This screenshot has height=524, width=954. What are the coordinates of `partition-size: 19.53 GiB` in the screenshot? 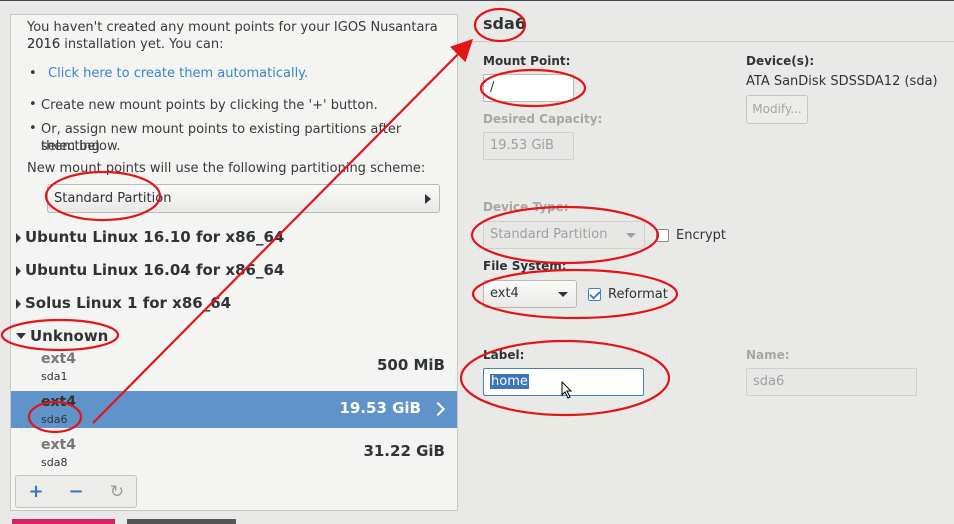 It's located at (380, 408).